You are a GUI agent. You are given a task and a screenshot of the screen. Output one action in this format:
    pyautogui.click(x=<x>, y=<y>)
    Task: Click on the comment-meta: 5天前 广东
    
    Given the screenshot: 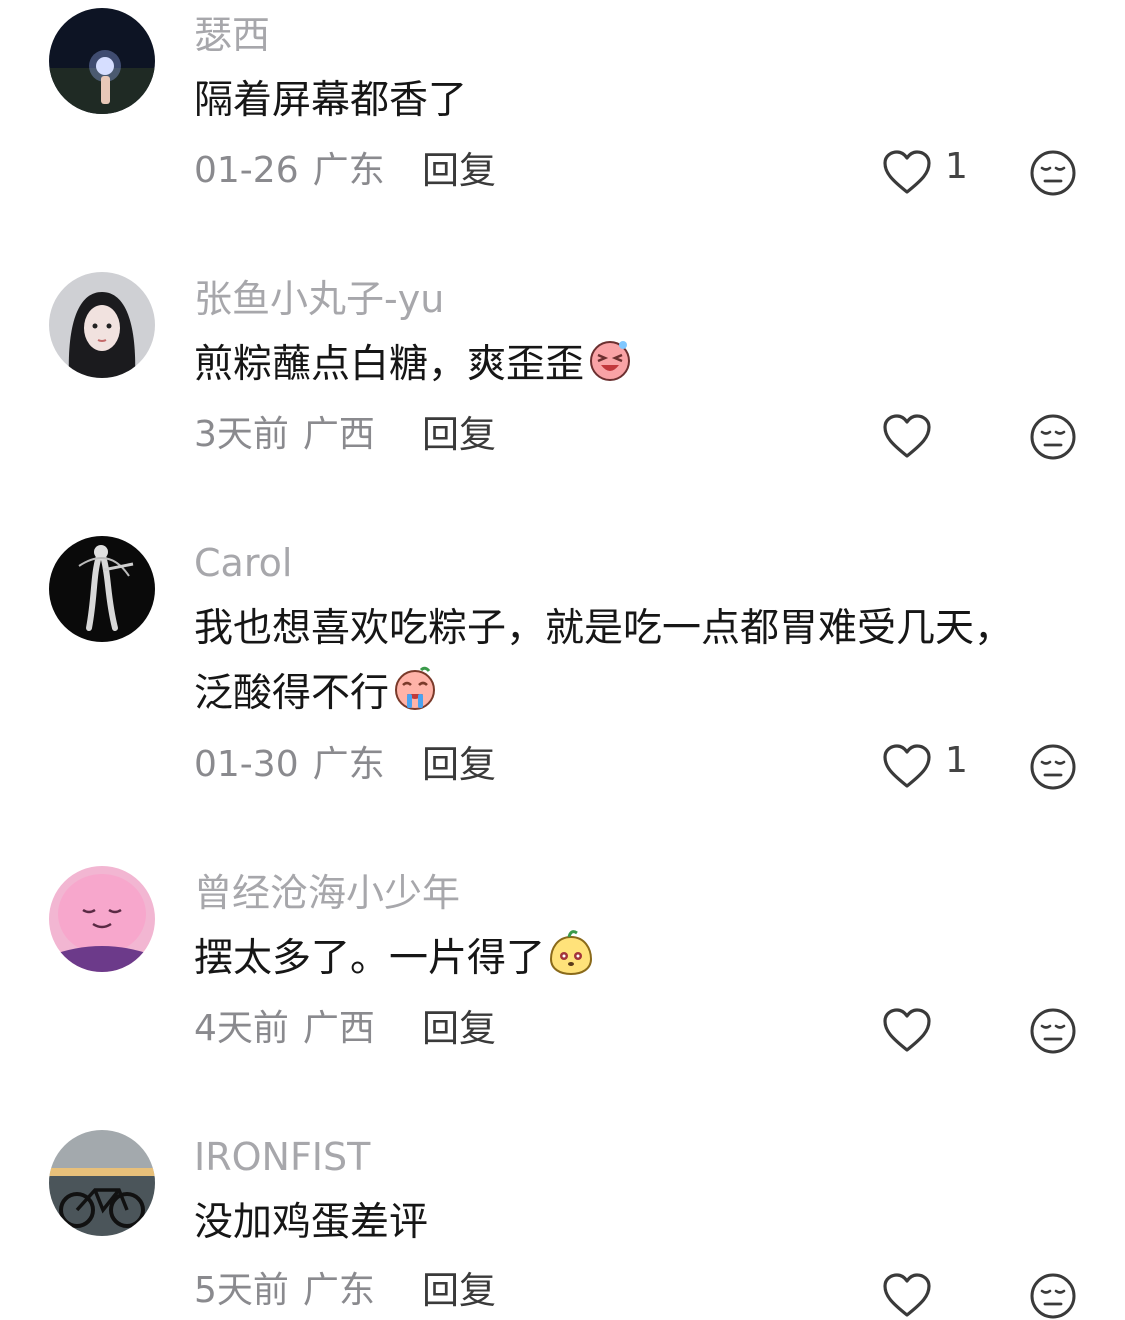 What is the action you would take?
    pyautogui.click(x=284, y=1291)
    